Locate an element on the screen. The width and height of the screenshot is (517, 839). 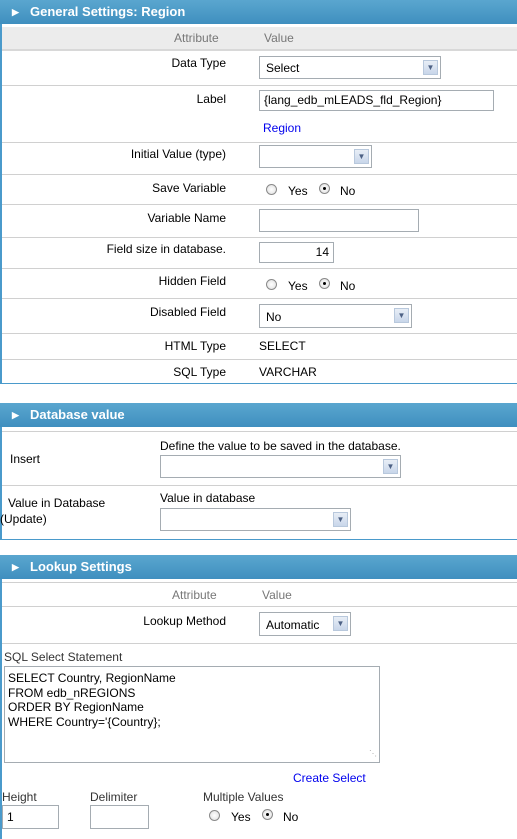
update-hint: Value in database is located at coordinates (208, 498).